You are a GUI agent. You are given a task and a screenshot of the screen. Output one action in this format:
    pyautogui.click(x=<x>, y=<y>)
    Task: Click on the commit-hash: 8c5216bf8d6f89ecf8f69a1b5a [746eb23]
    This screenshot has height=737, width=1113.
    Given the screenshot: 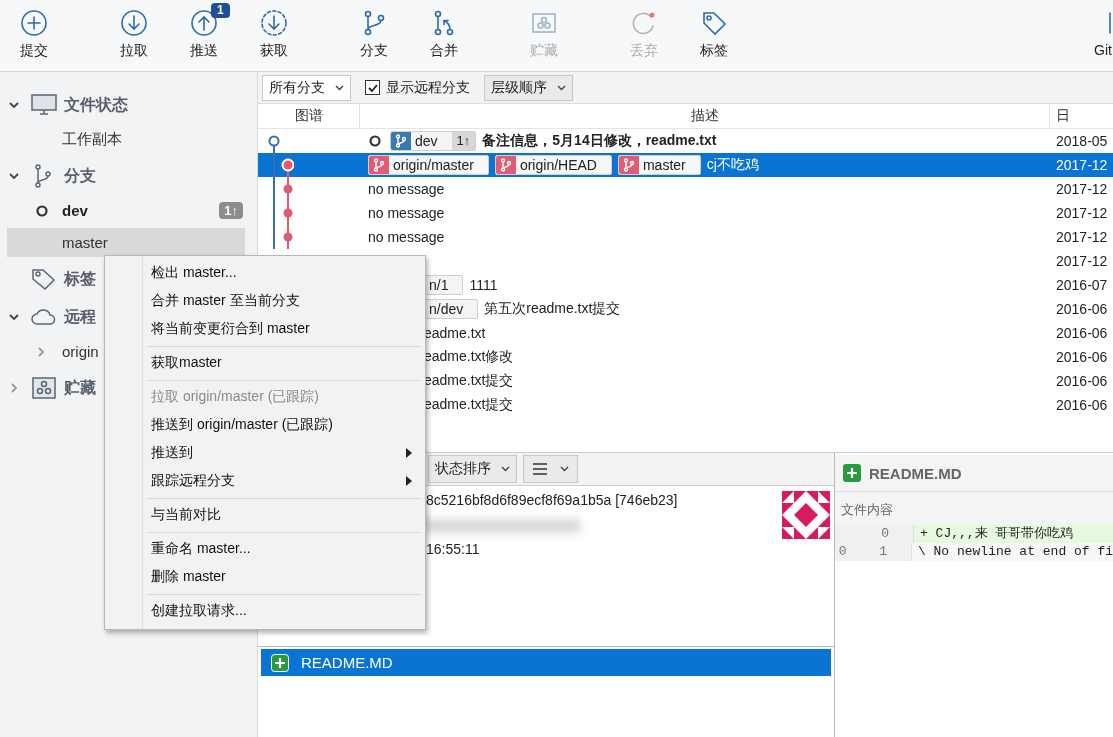 What is the action you would take?
    pyautogui.click(x=552, y=500)
    